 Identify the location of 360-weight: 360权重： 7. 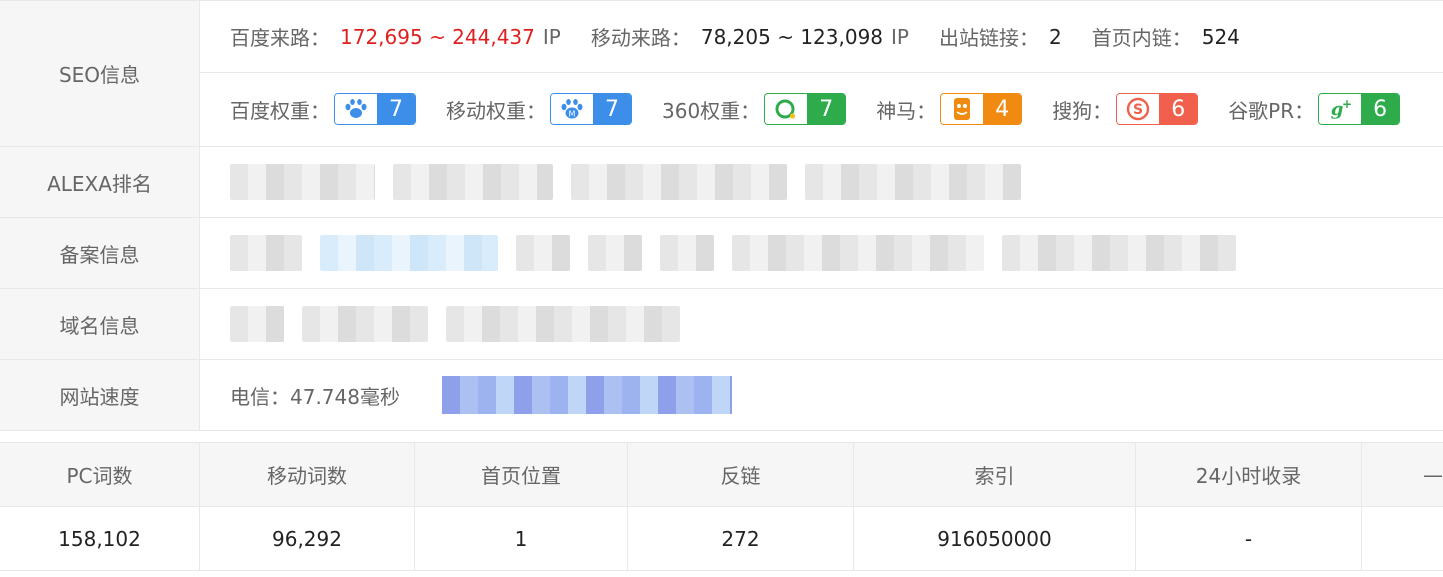
(754, 109).